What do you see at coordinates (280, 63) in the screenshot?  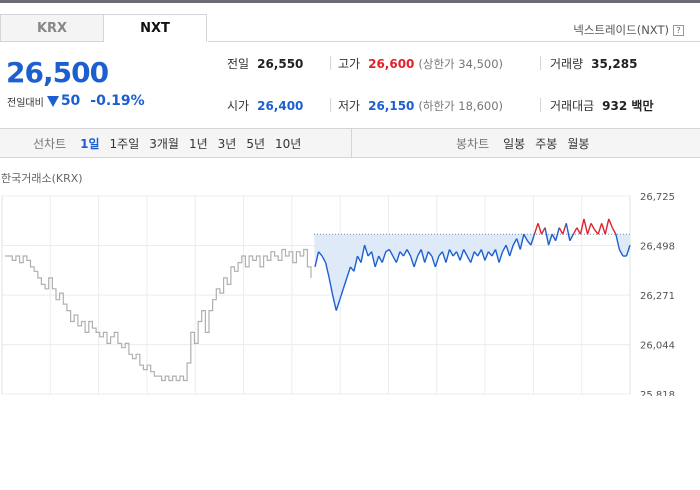 I see `stat-value: 26,550` at bounding box center [280, 63].